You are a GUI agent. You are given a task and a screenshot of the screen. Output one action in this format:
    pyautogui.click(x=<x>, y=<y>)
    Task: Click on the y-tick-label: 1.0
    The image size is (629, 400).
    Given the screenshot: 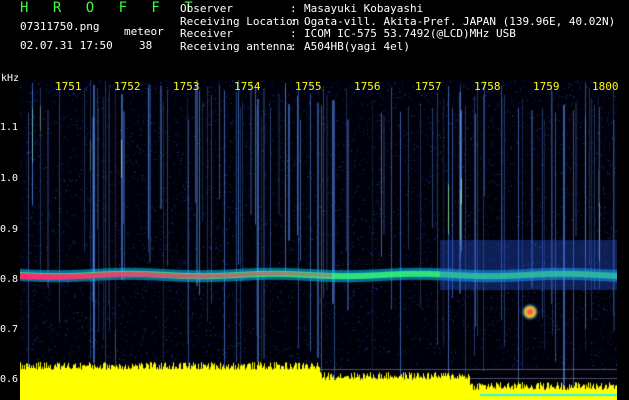 What is the action you would take?
    pyautogui.click(x=9, y=178)
    